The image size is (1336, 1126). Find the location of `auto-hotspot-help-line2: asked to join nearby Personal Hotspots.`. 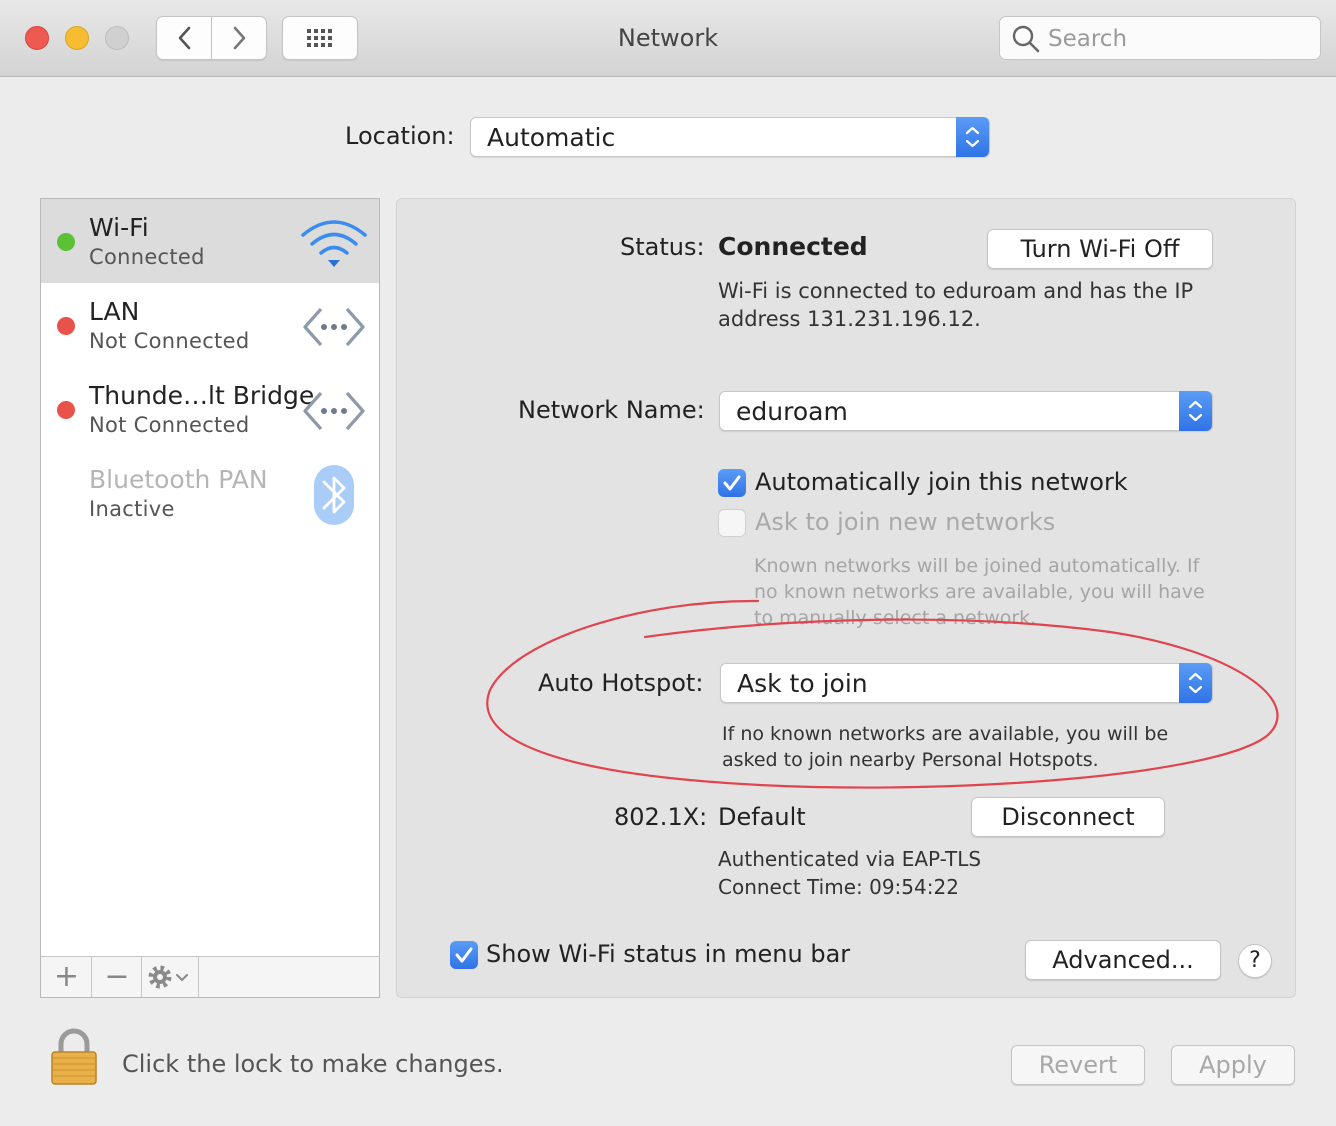

auto-hotspot-help-line2: asked to join nearby Personal Hotspots. is located at coordinates (910, 760).